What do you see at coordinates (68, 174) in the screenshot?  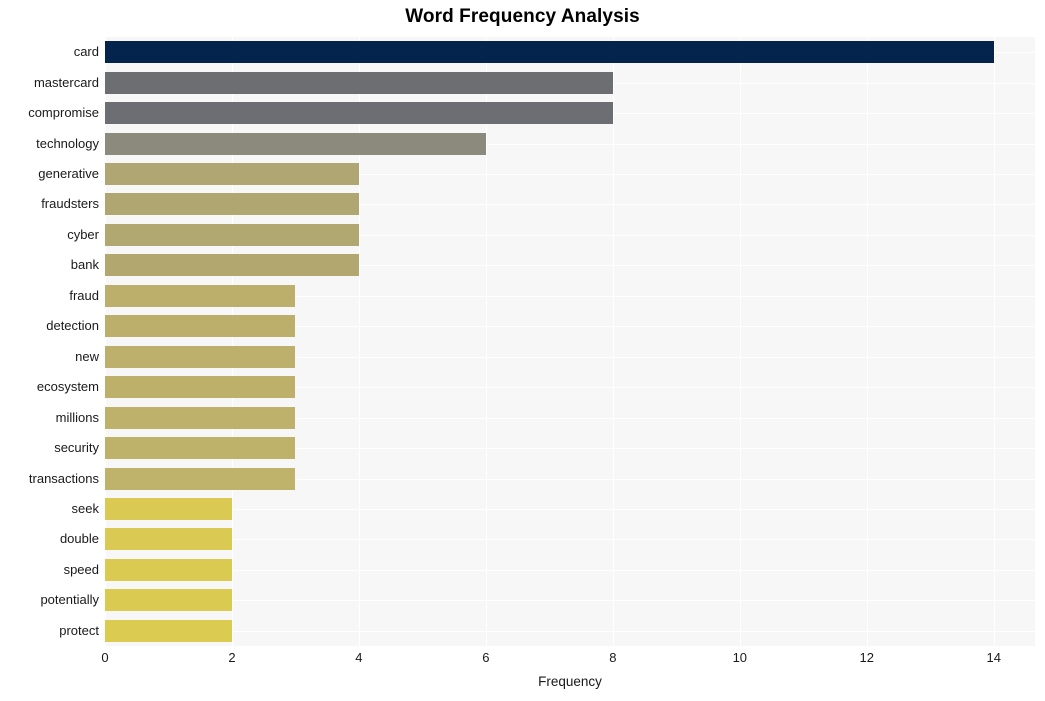 I see `y-tick-label: generative` at bounding box center [68, 174].